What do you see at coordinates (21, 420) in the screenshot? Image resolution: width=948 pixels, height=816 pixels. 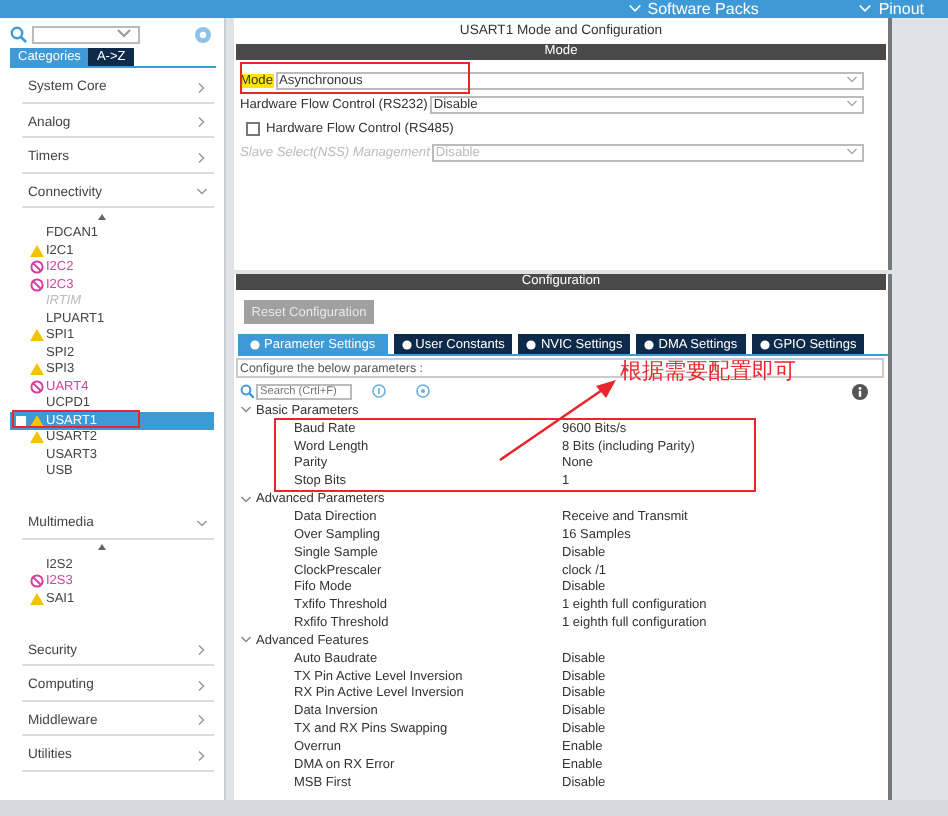 I see `square-icon` at bounding box center [21, 420].